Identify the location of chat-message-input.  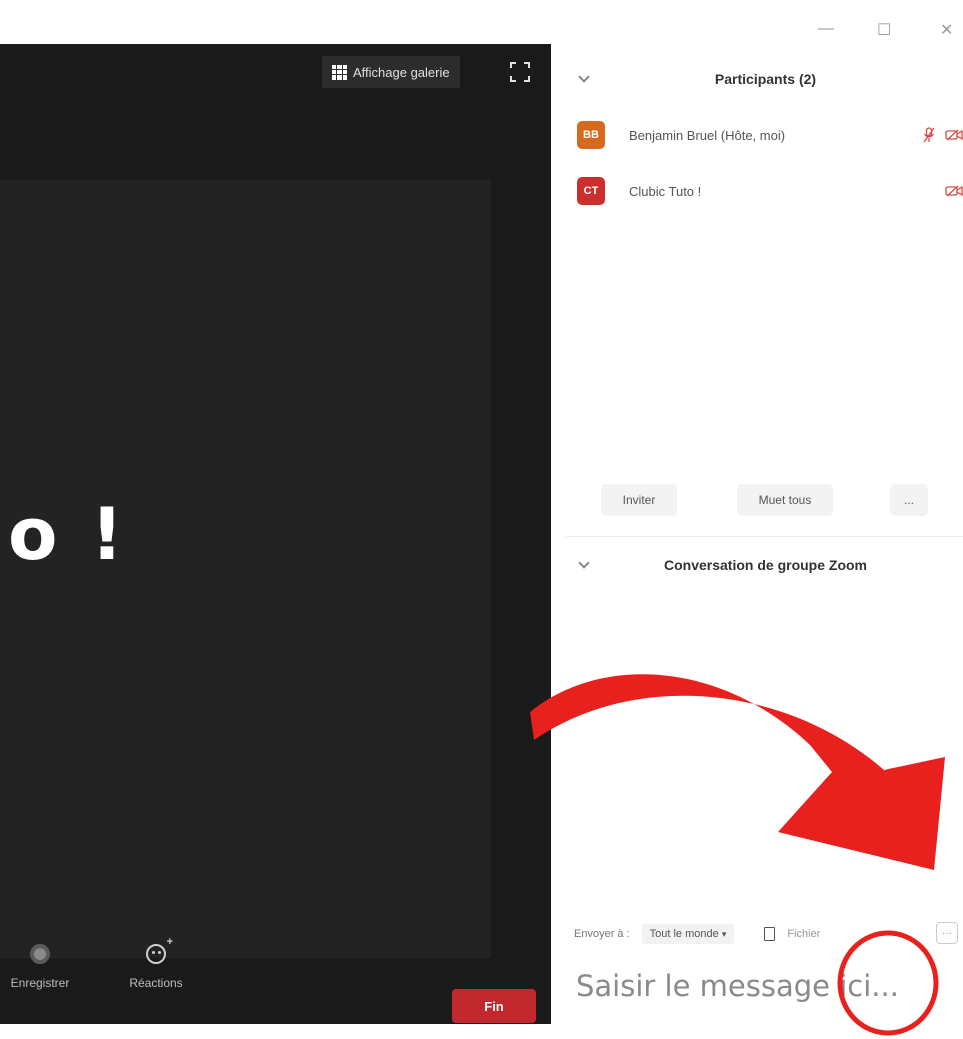
(766, 986).